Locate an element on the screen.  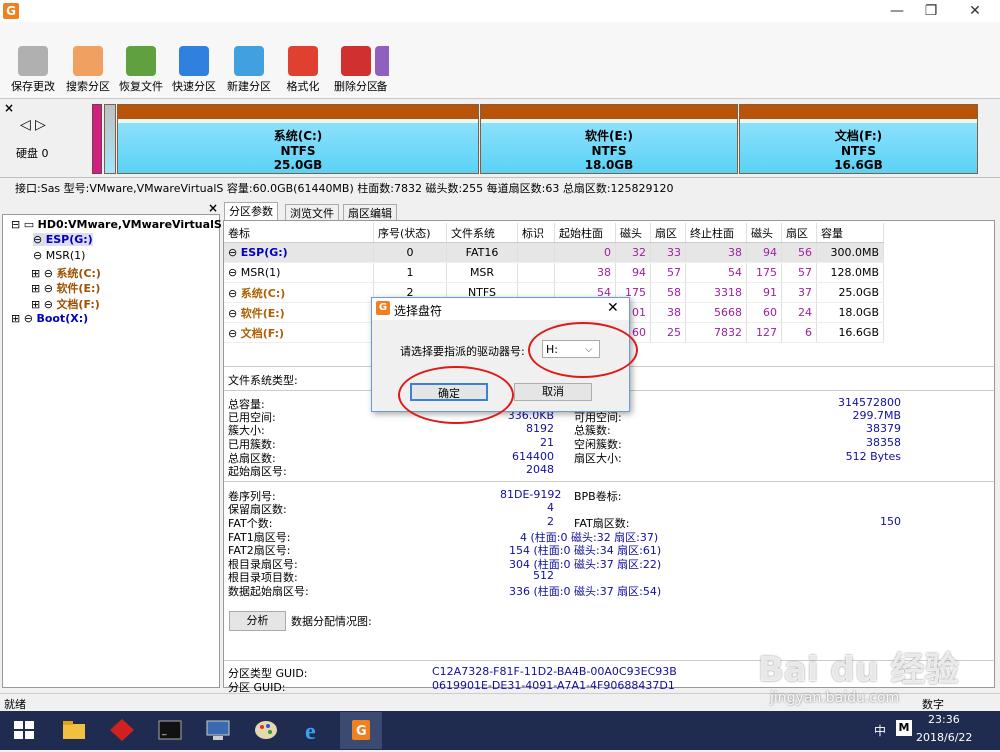
toolbar: 保存更改 搜索分区 恢复文件 快速分区 新建分区 格式化 删除分区 备 is located at coordinates (500, 69).